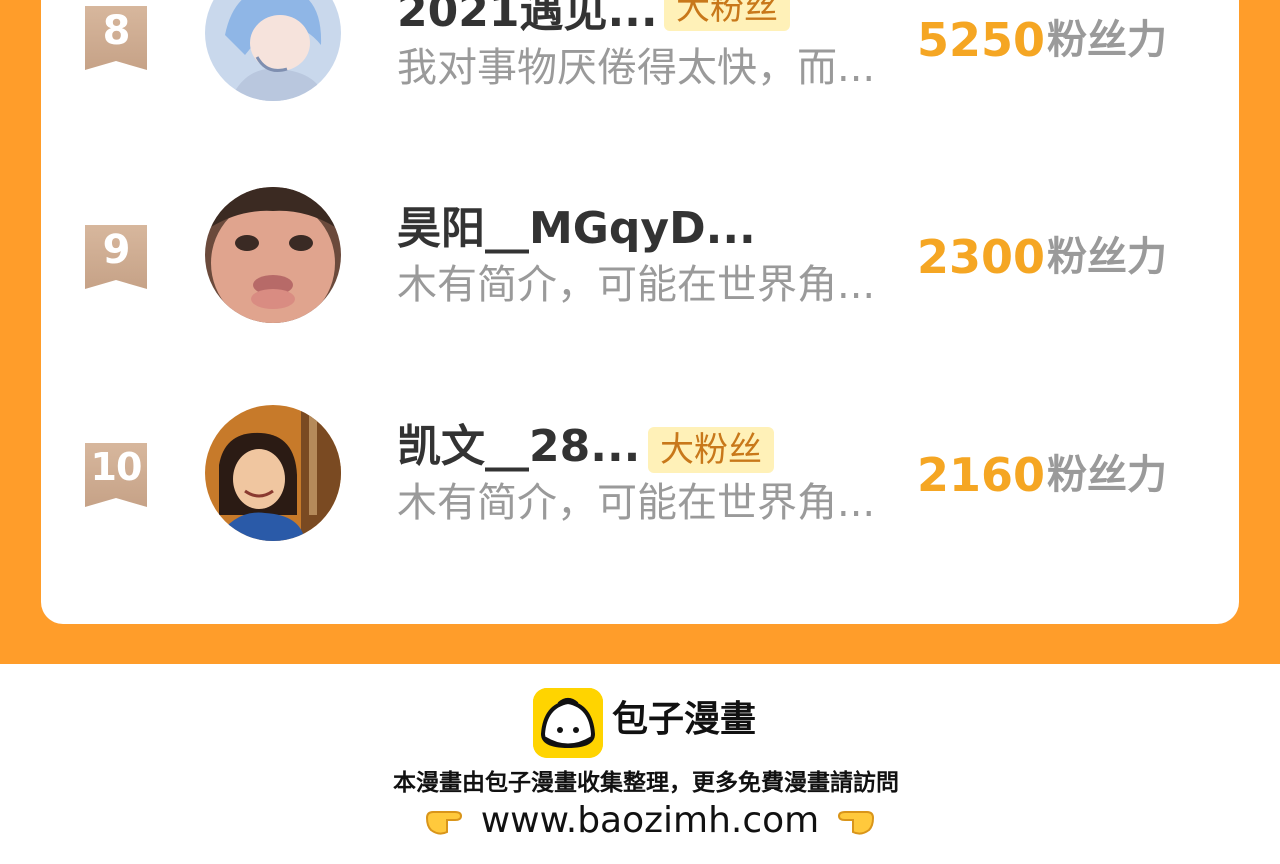 Image resolution: width=1280 pixels, height=864 pixels. I want to click on rank-ribbon: 10, so click(116, 475).